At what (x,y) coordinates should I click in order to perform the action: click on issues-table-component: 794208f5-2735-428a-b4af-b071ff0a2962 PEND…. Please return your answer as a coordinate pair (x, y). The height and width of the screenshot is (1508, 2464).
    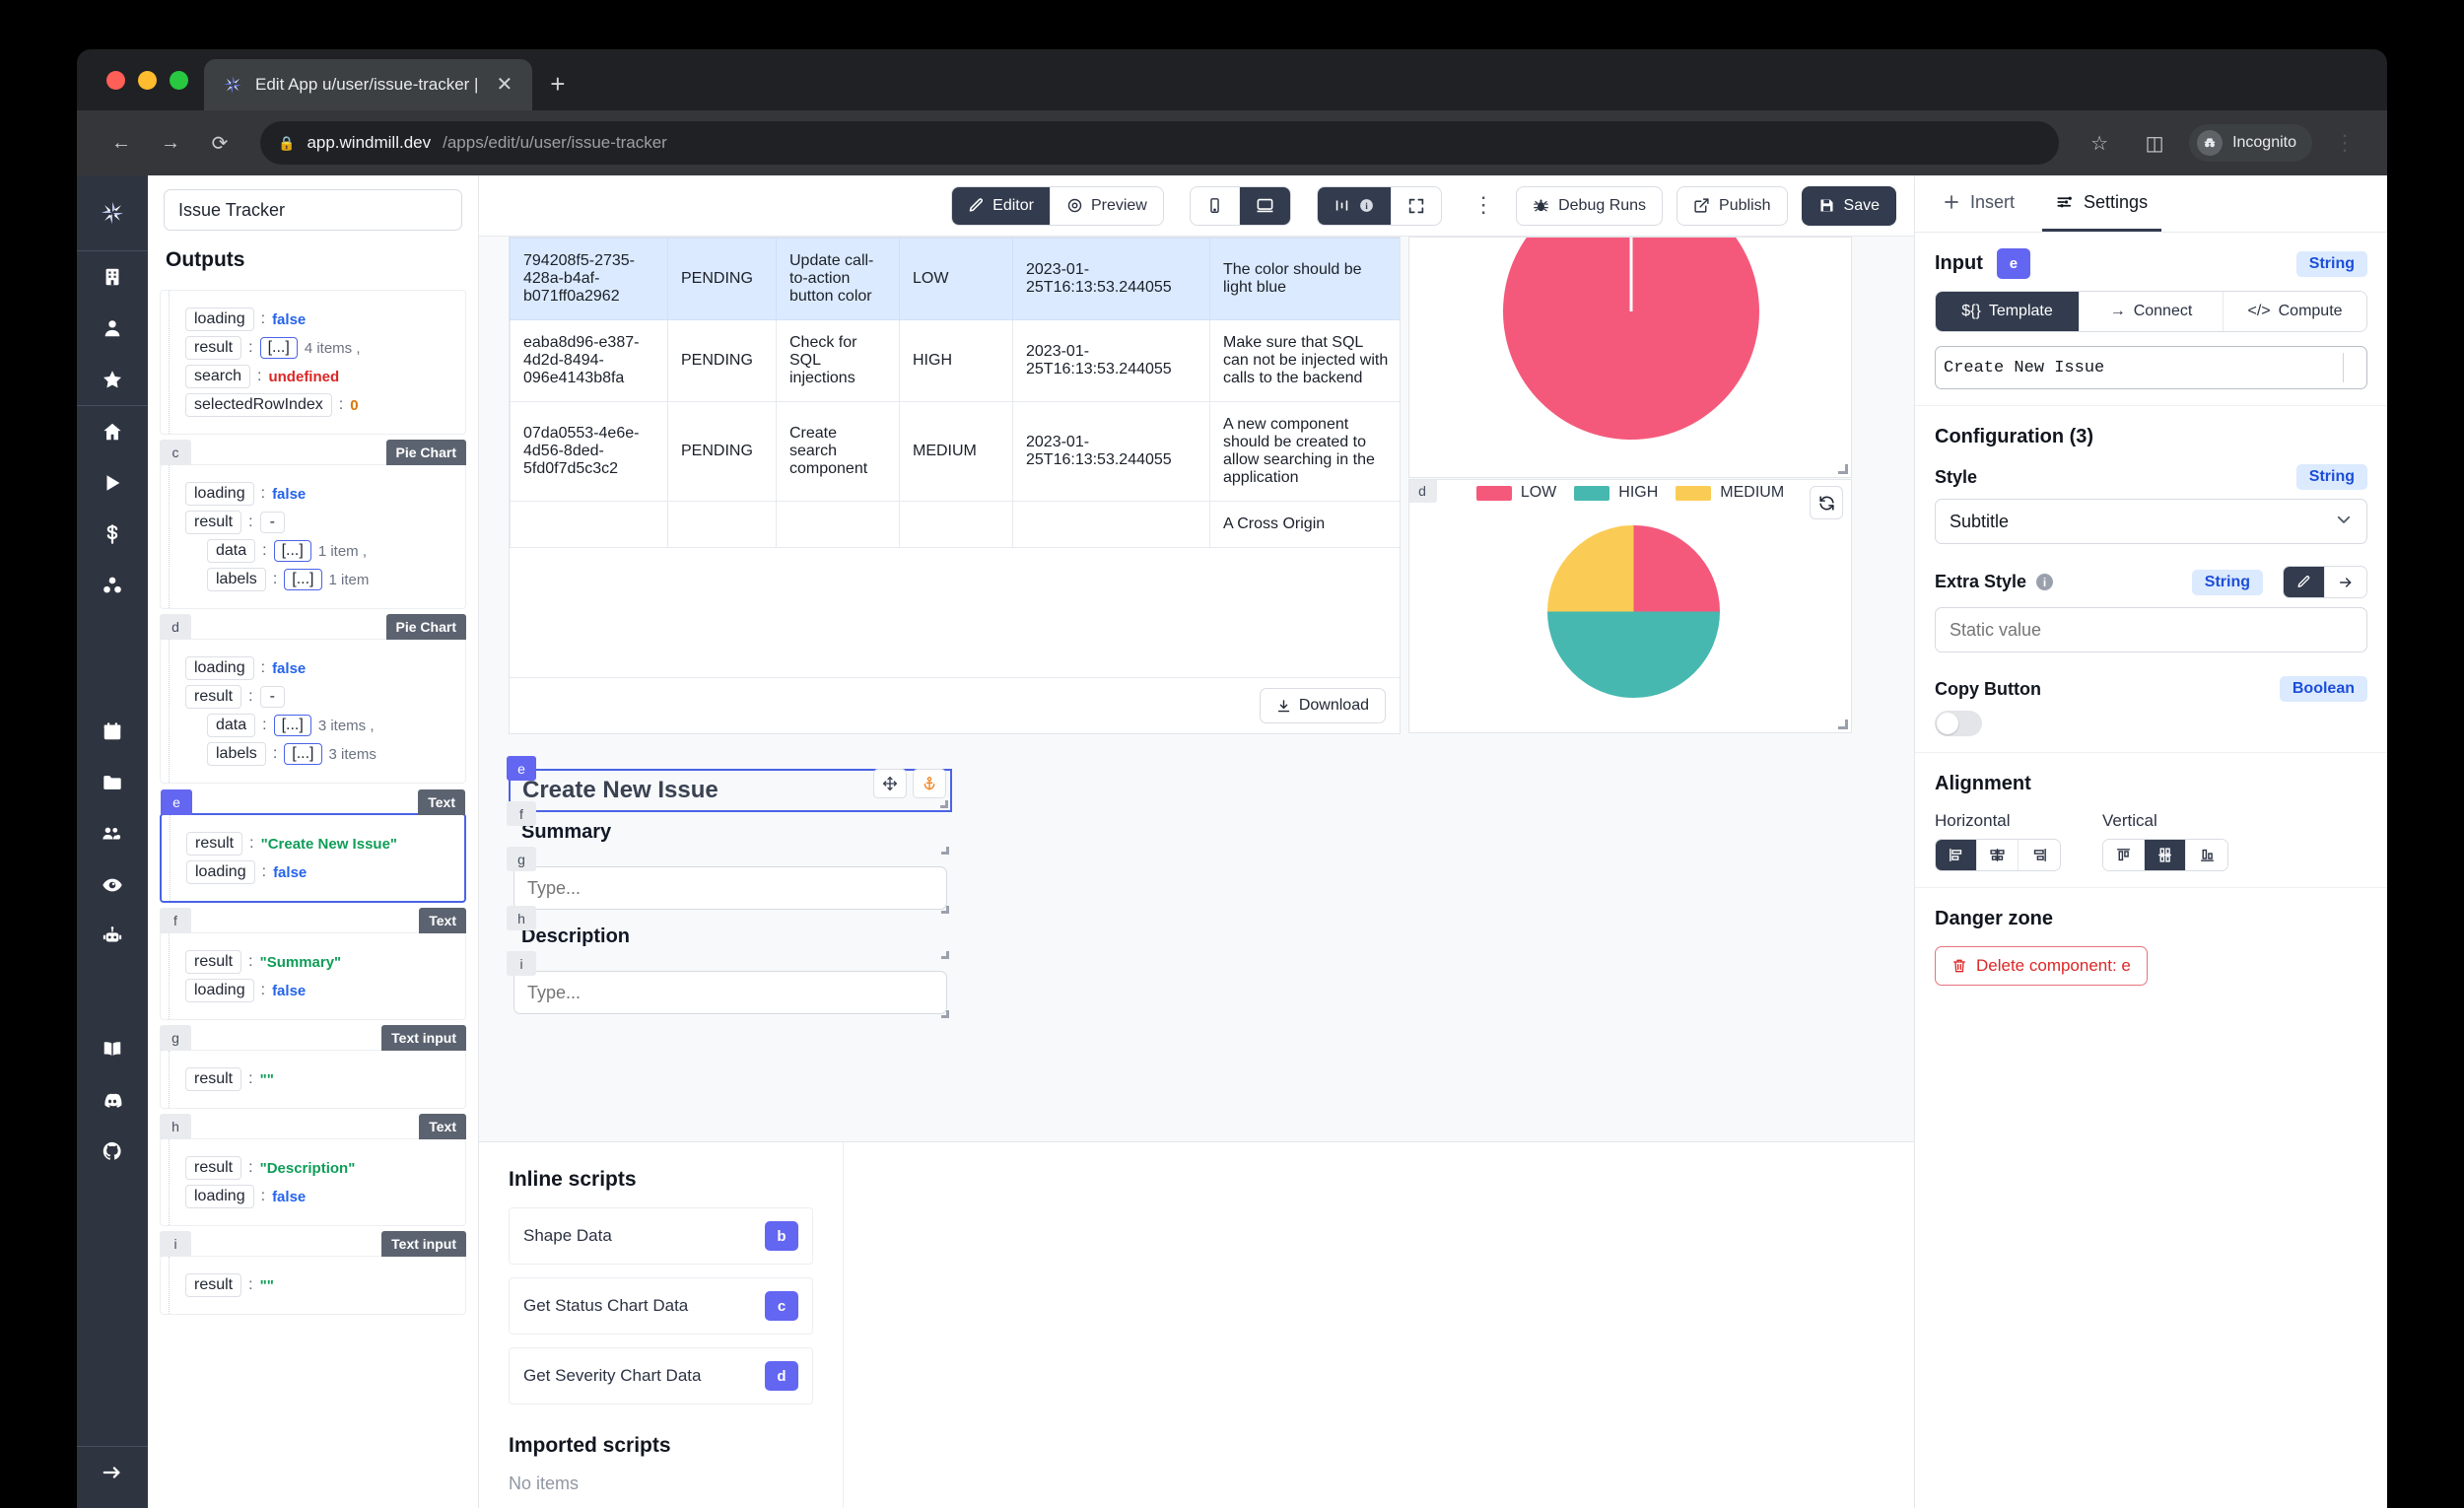
    Looking at the image, I should click on (955, 486).